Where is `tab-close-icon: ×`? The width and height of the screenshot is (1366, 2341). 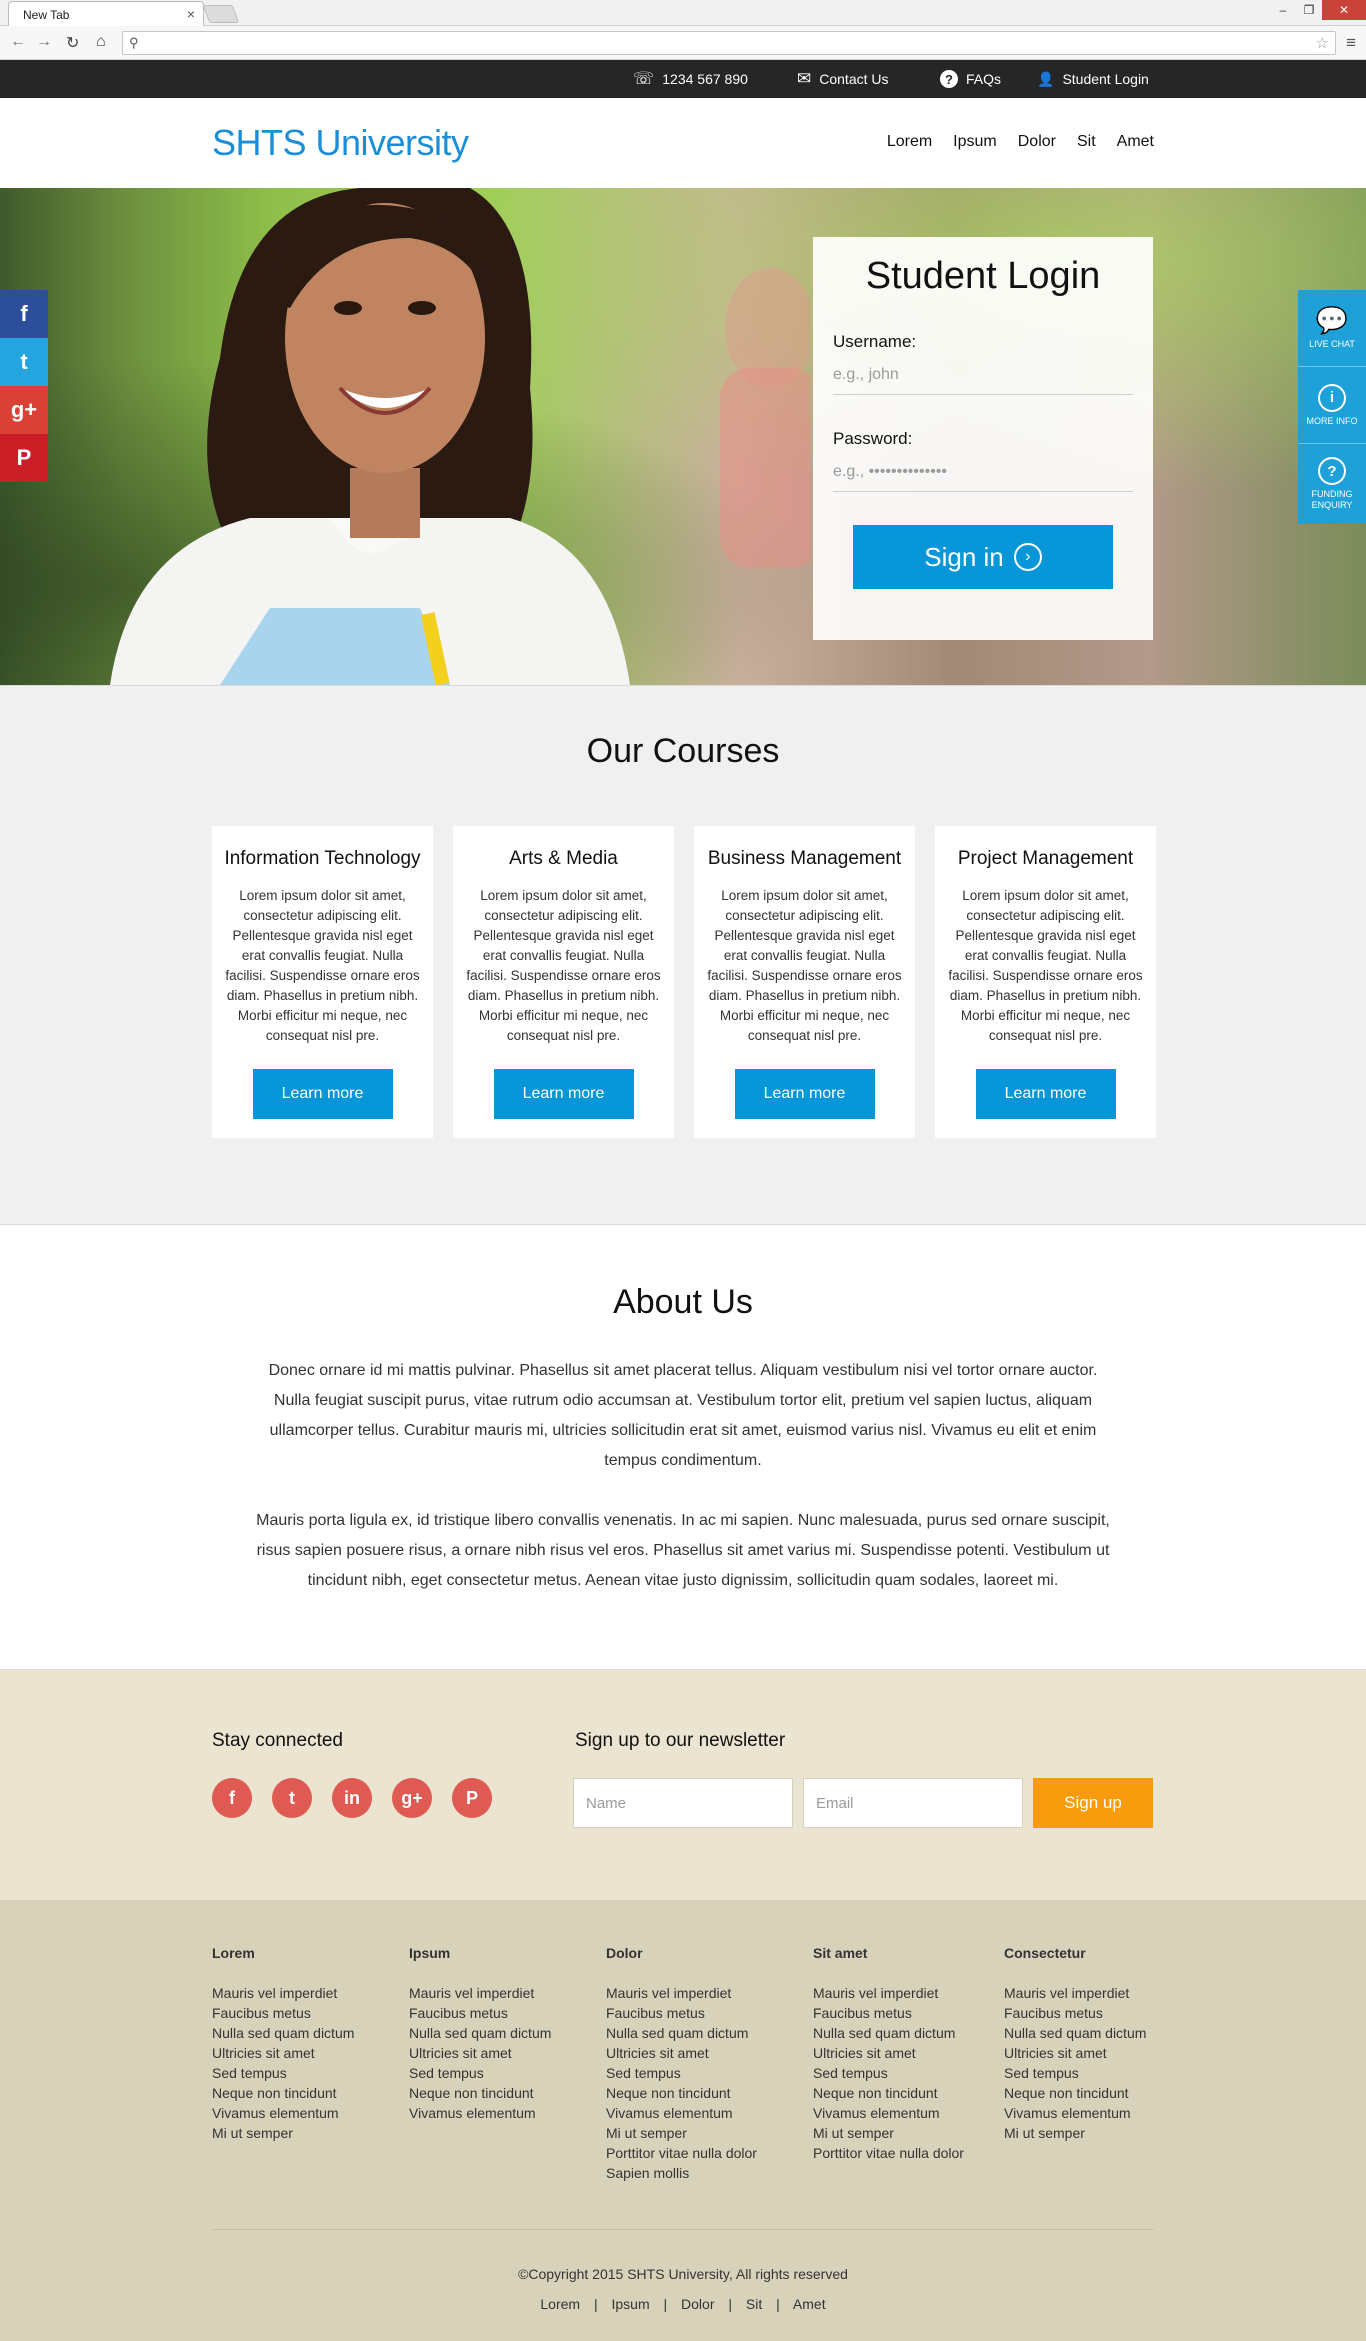 tab-close-icon: × is located at coordinates (191, 14).